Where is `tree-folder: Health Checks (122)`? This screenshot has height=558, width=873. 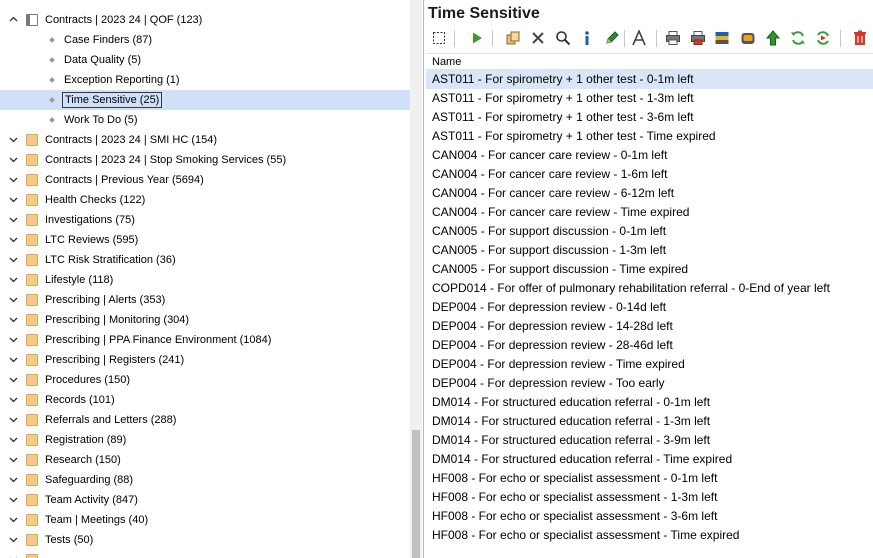 tree-folder: Health Checks (122) is located at coordinates (205, 200).